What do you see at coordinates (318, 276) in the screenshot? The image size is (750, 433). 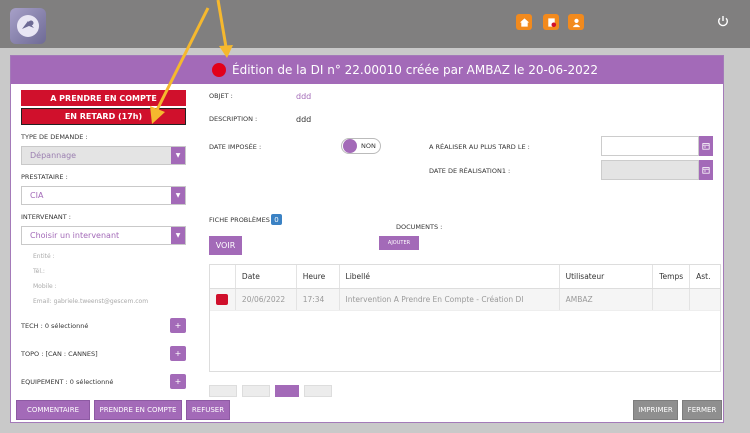 I see `table-header-cell: Heure` at bounding box center [318, 276].